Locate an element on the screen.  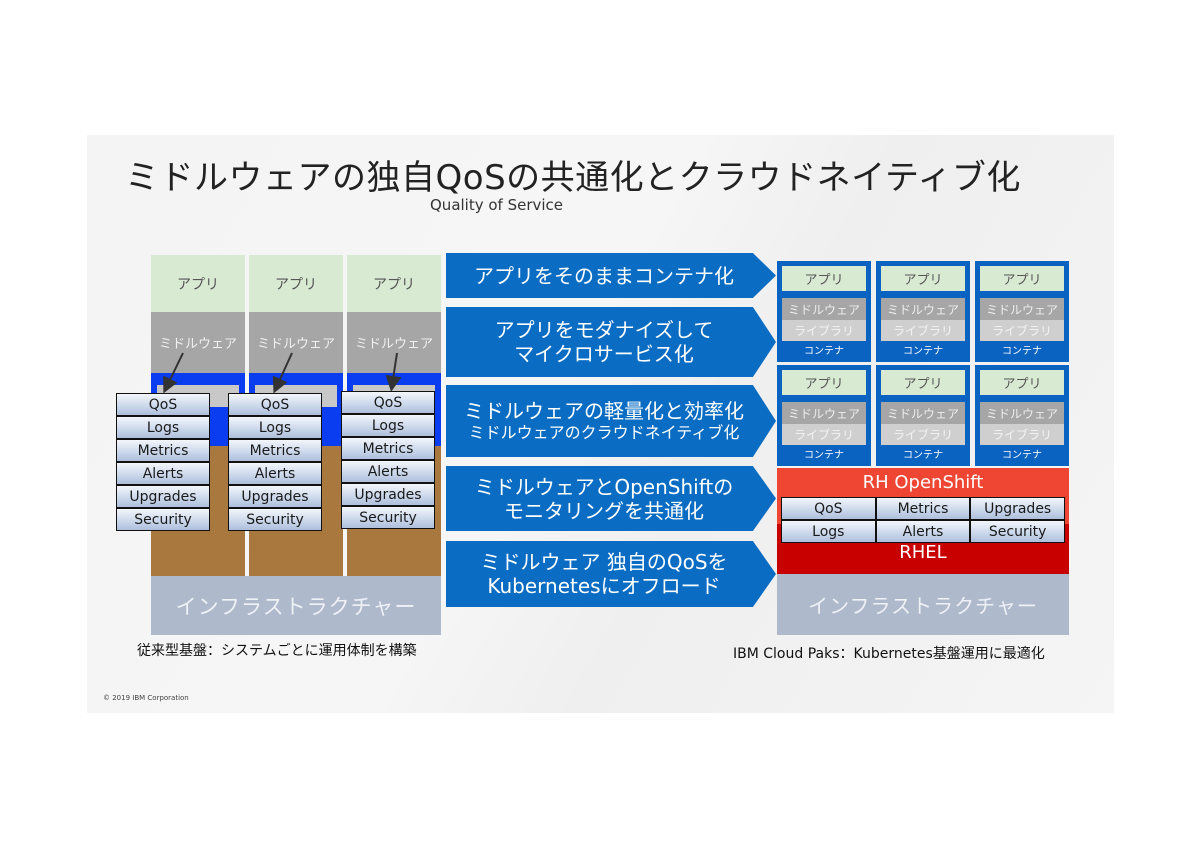
step-chevron-5: ミドルウェア 独自のQoSを Kubernetesにオフロード is located at coordinates (611, 574).